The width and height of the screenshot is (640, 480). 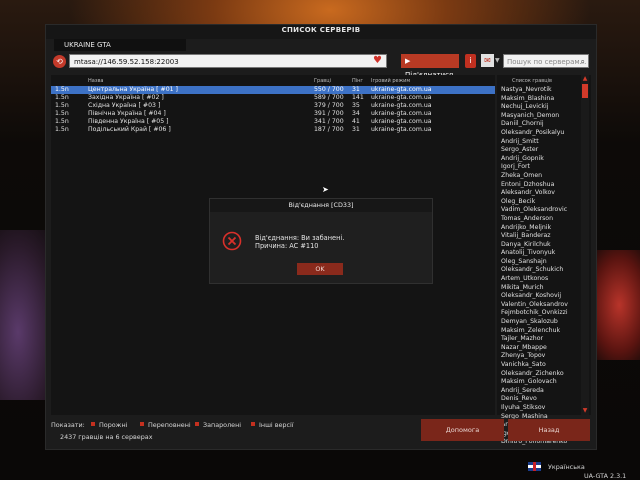 I want to click on player-list-item: Artem_Utkonos, so click(x=538, y=279).